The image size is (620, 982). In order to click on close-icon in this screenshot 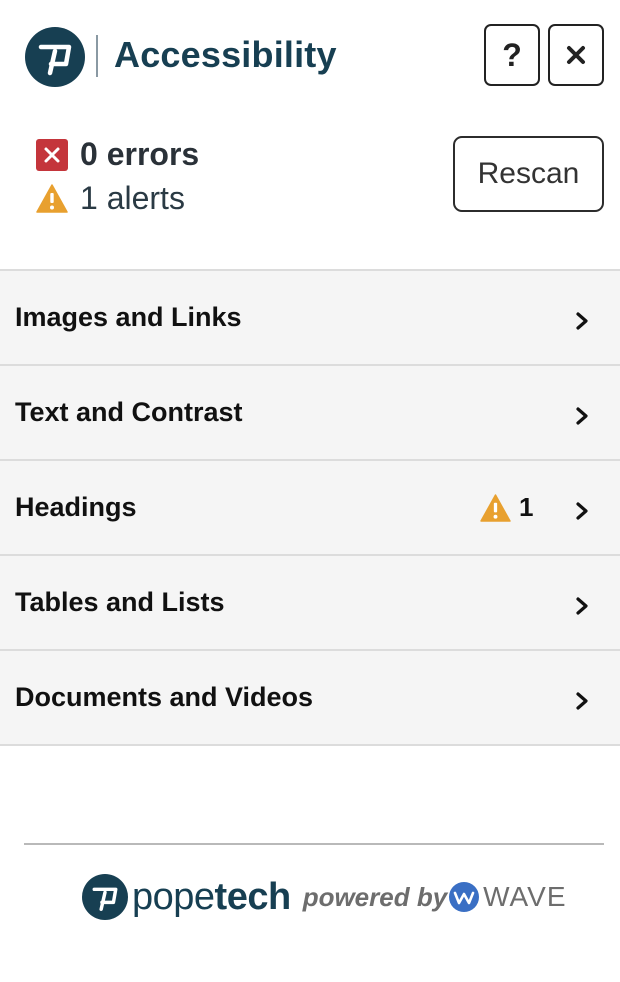, I will do `click(576, 55)`.